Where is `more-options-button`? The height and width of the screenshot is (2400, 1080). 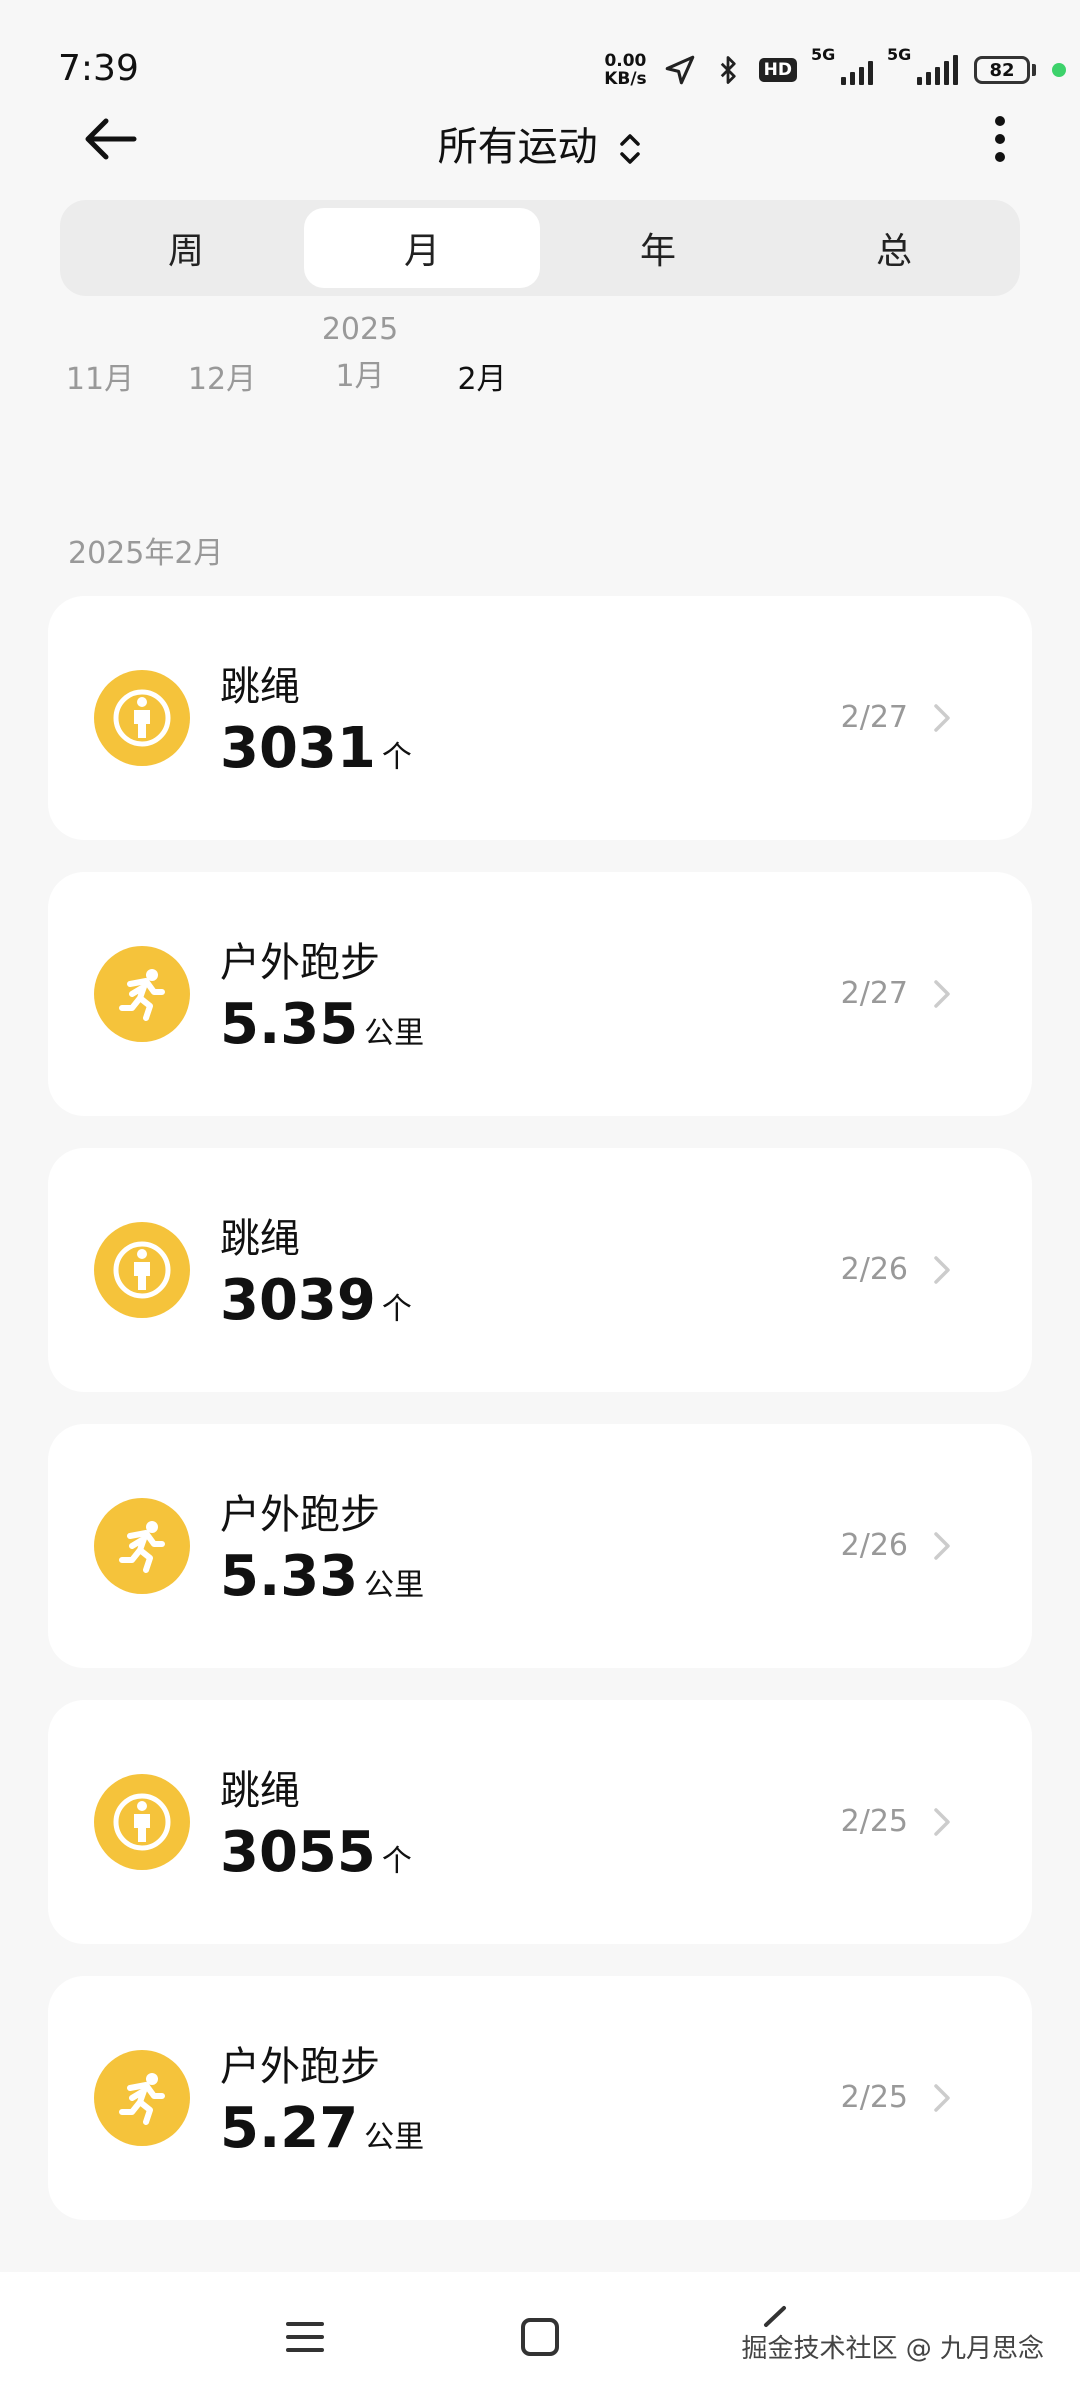
more-options-button is located at coordinates (1000, 139).